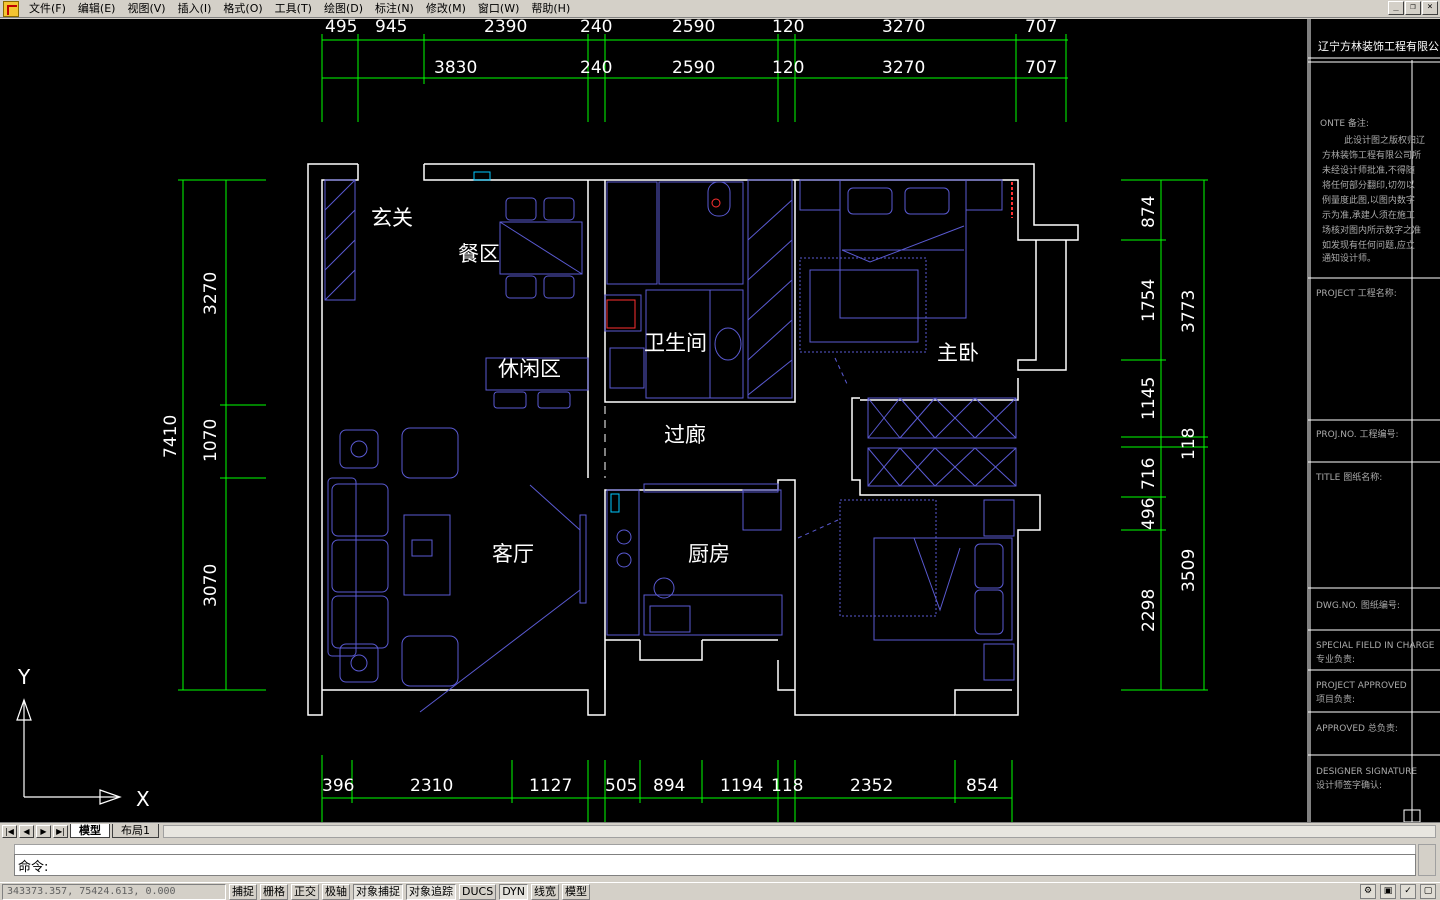 This screenshot has width=1440, height=900. What do you see at coordinates (550, 9) in the screenshot?
I see `menu-help: 帮助(H)` at bounding box center [550, 9].